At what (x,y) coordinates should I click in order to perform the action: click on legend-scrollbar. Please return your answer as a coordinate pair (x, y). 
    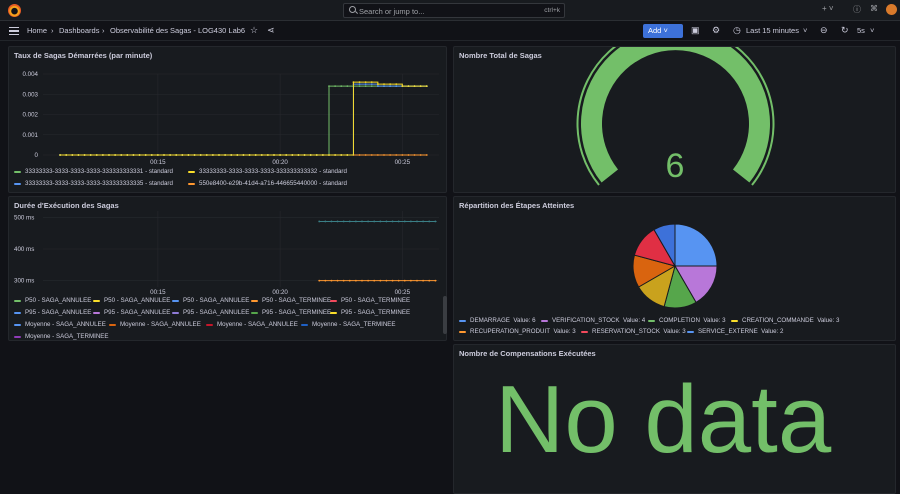
    Looking at the image, I should click on (445, 315).